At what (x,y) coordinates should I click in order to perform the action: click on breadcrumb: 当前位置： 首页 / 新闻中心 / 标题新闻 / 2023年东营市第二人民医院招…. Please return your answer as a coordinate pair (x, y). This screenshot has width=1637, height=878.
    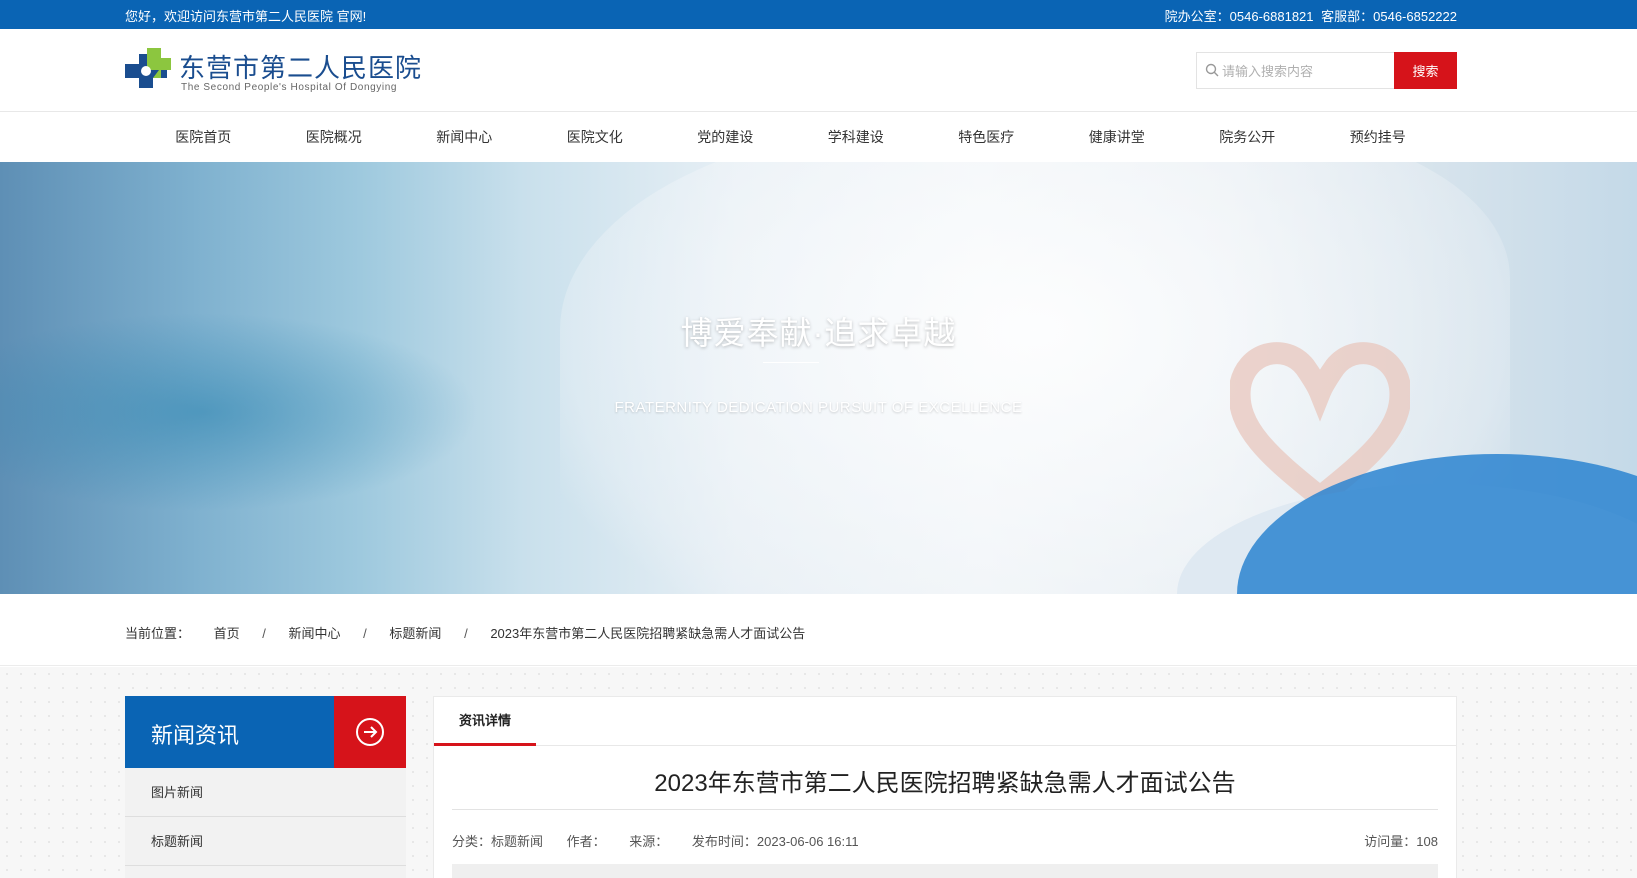
    Looking at the image, I should click on (818, 630).